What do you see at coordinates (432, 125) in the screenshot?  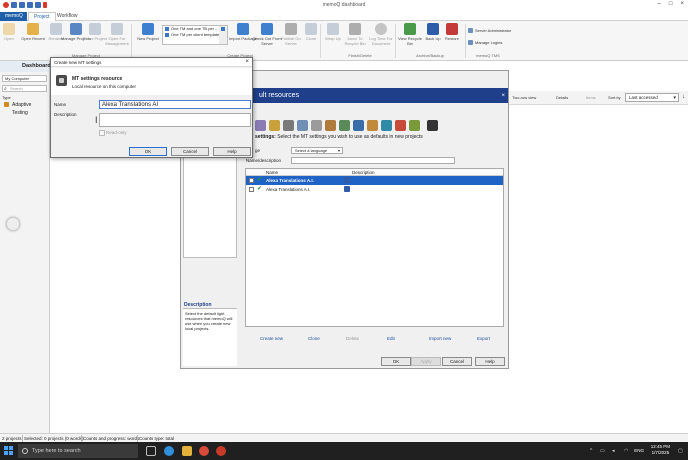 I see `mt-settings-icon` at bounding box center [432, 125].